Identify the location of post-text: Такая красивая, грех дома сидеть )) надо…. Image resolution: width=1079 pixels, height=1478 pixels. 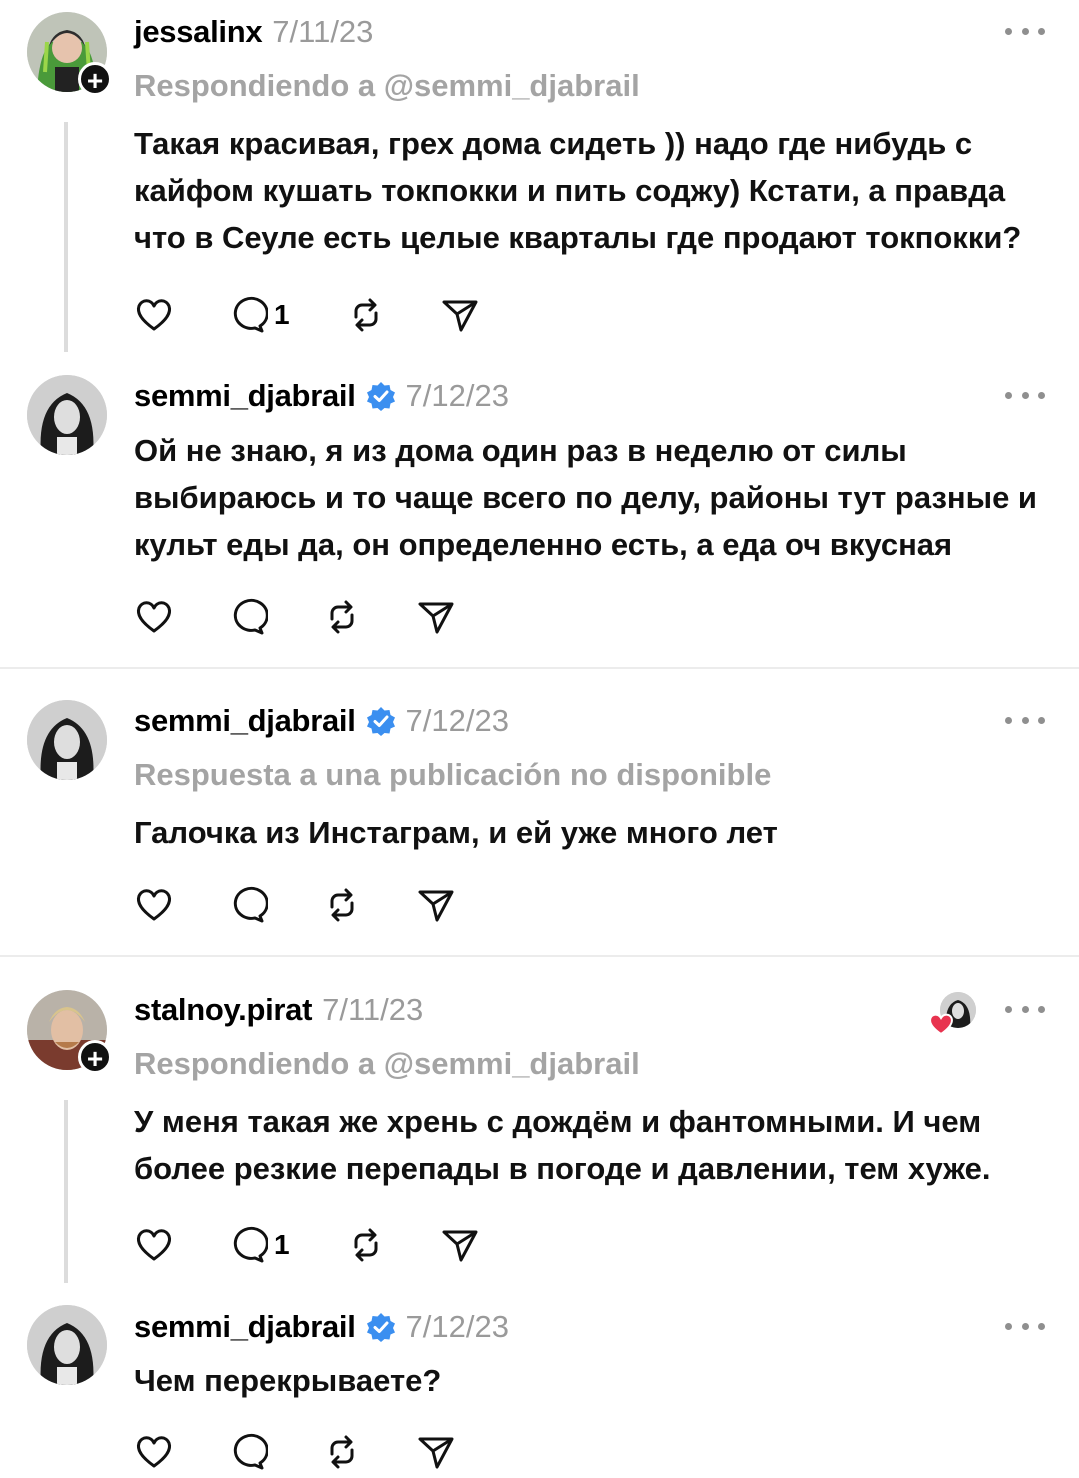
(578, 190).